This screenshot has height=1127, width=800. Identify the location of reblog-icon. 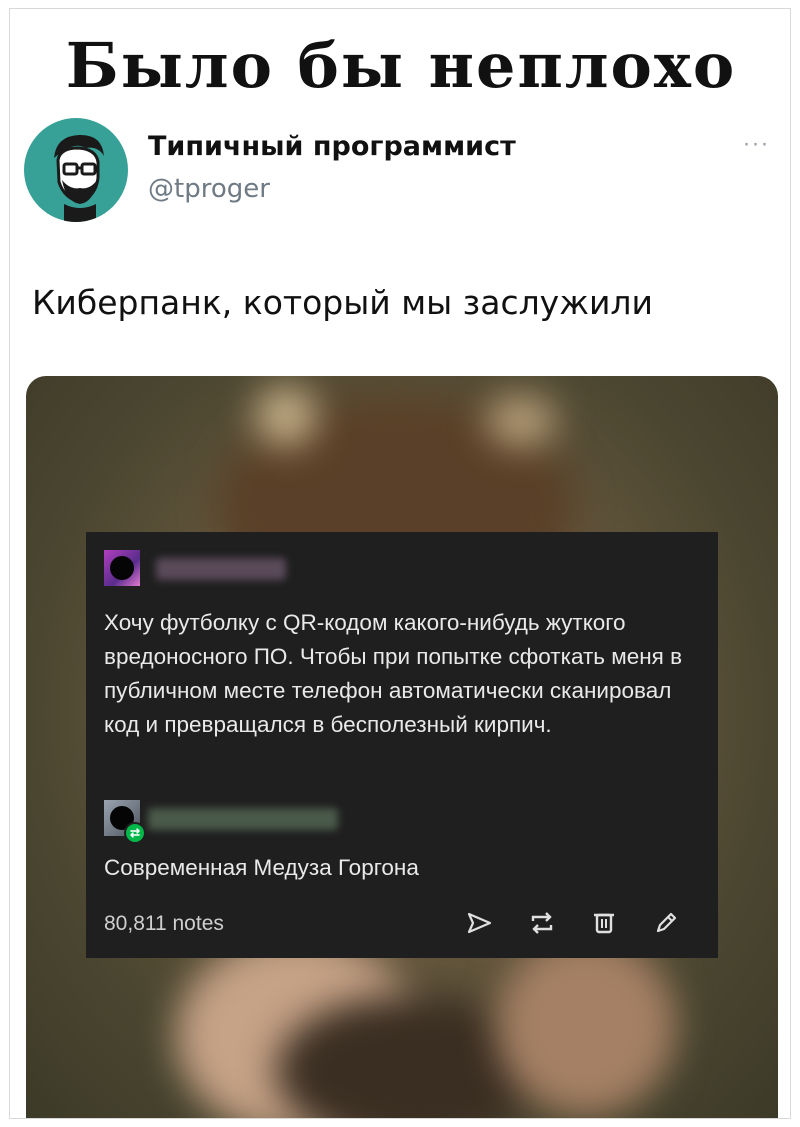
(542, 923).